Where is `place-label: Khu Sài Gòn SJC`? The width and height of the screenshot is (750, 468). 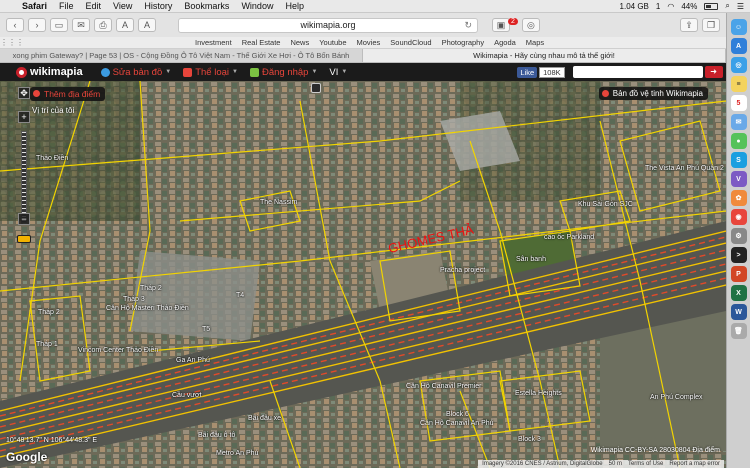 place-label: Khu Sài Gòn SJC is located at coordinates (605, 204).